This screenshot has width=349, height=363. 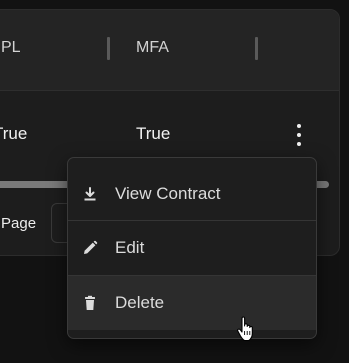 What do you see at coordinates (152, 48) in the screenshot?
I see `column-header-mfa: MFA` at bounding box center [152, 48].